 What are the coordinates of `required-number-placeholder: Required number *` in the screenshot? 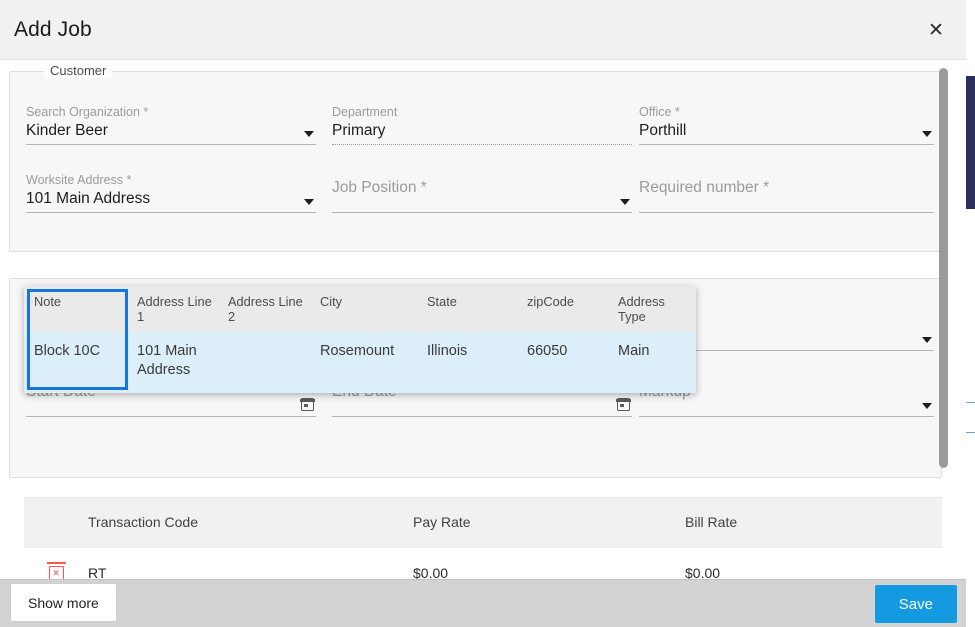 It's located at (704, 187).